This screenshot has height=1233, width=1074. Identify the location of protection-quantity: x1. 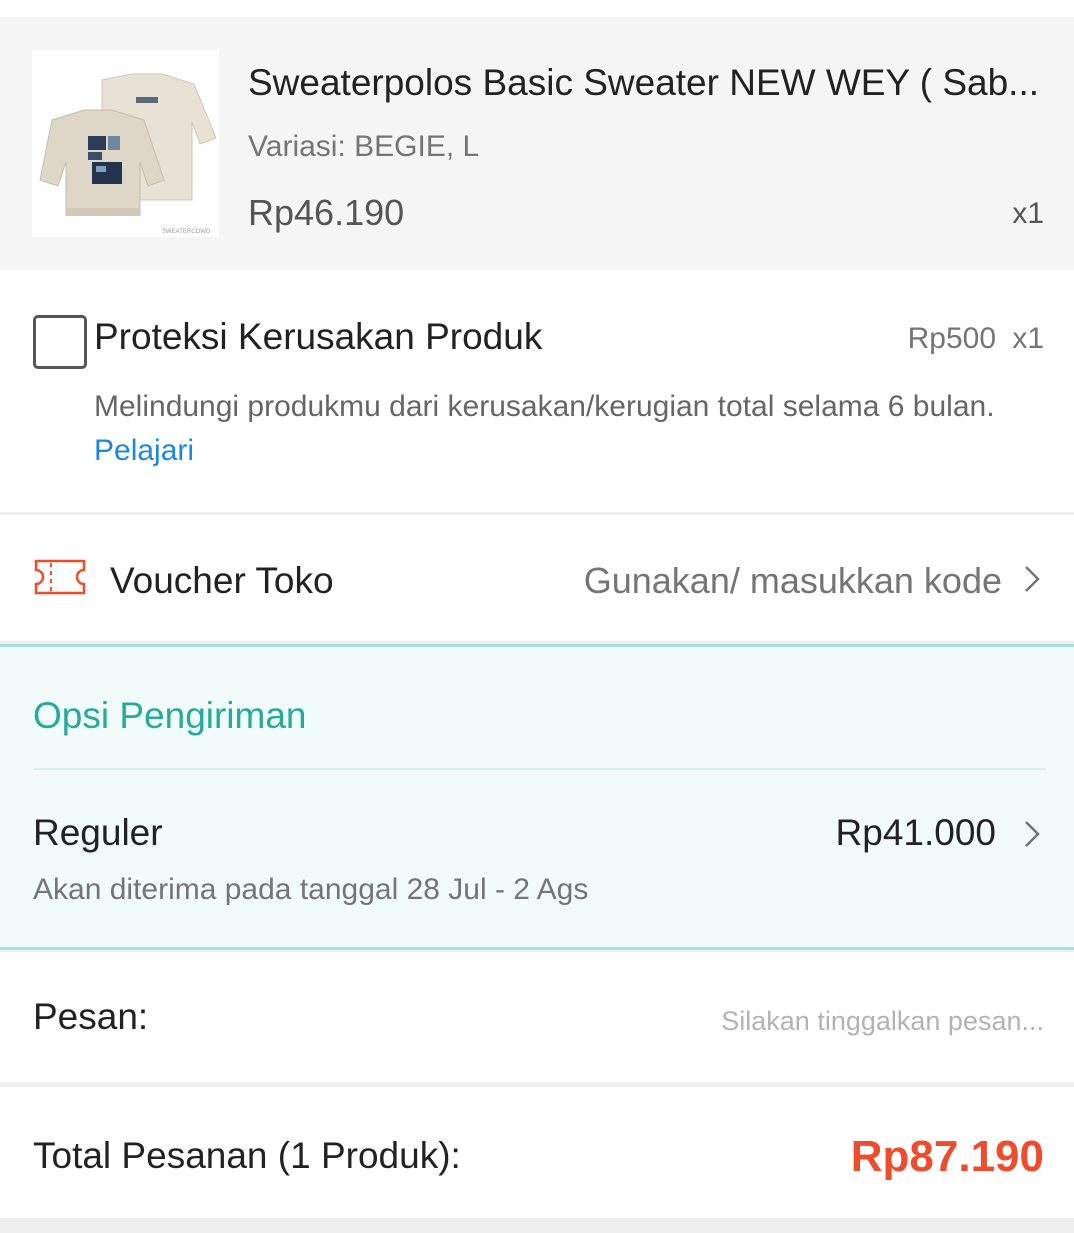
(1028, 338).